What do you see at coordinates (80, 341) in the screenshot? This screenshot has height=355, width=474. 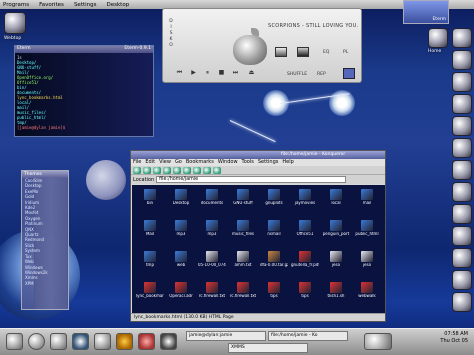 I see `browser-launcher-icon` at bounding box center [80, 341].